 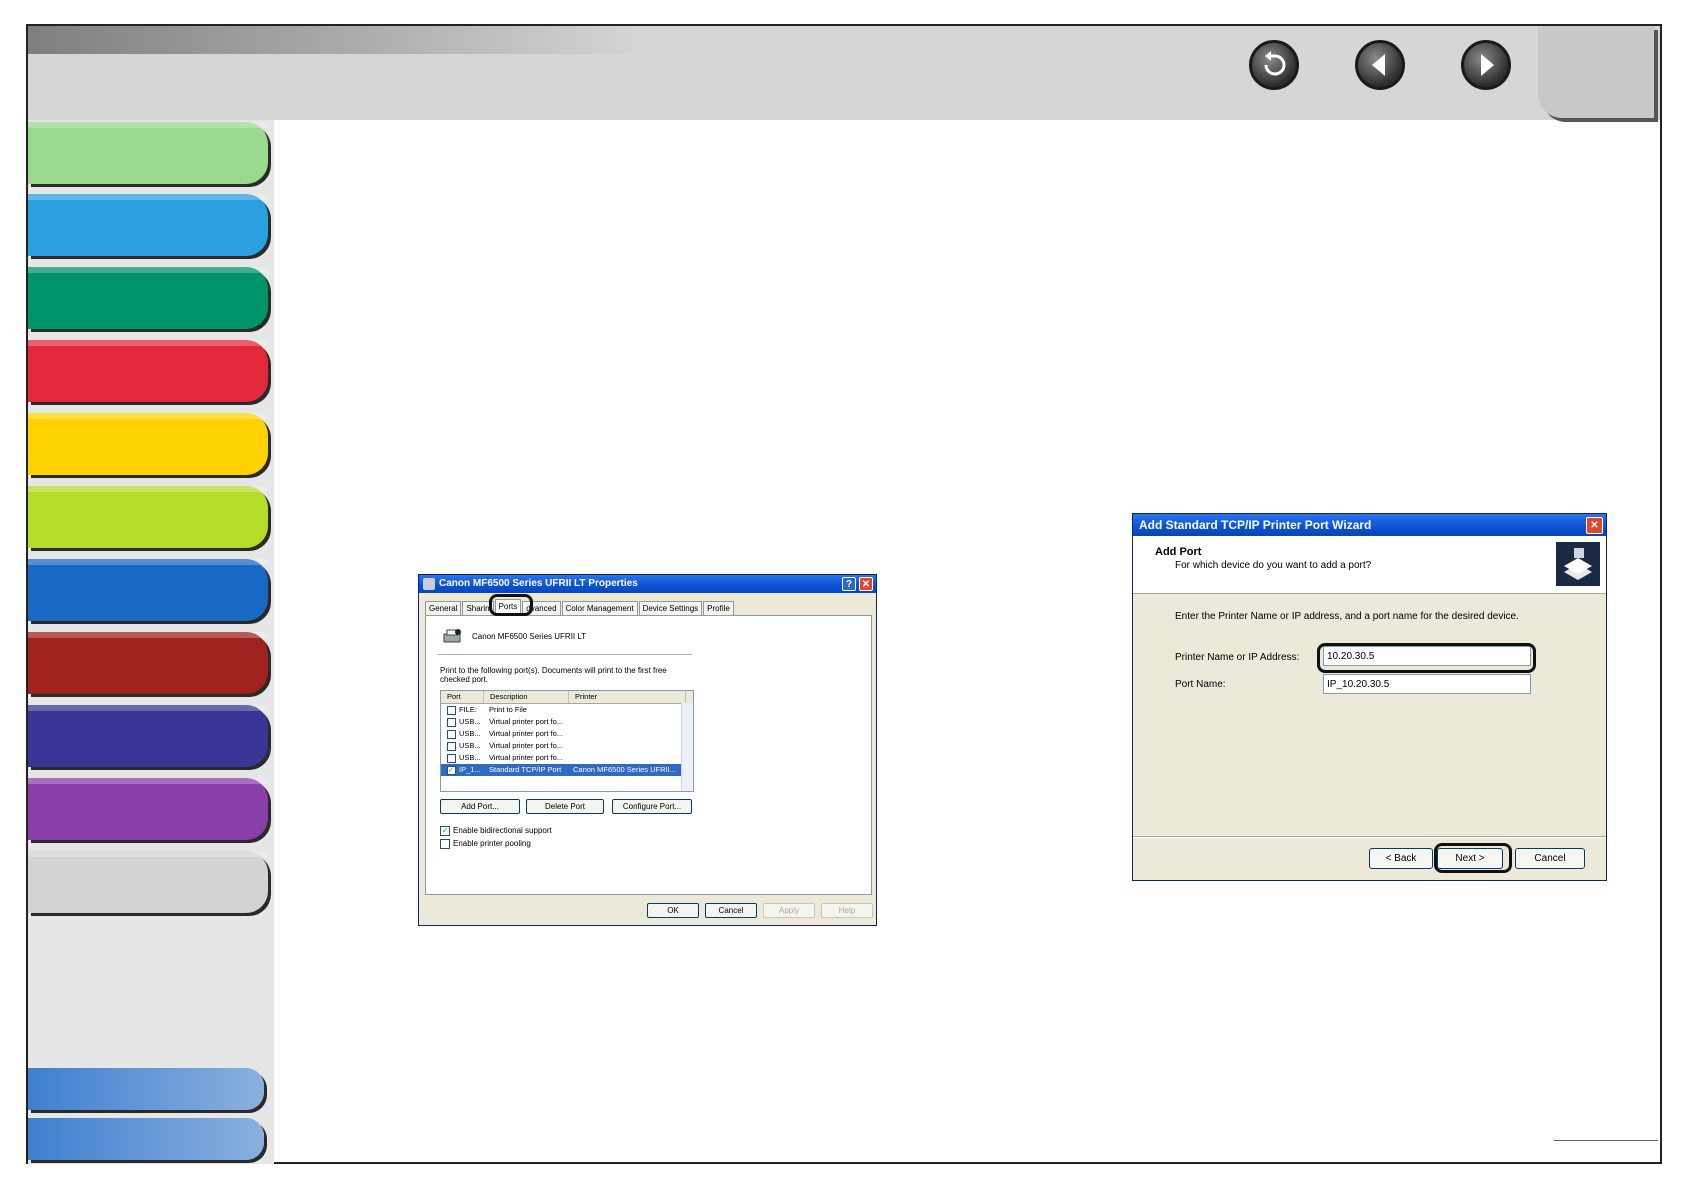 I want to click on apply-button: Apply, so click(x=789, y=910).